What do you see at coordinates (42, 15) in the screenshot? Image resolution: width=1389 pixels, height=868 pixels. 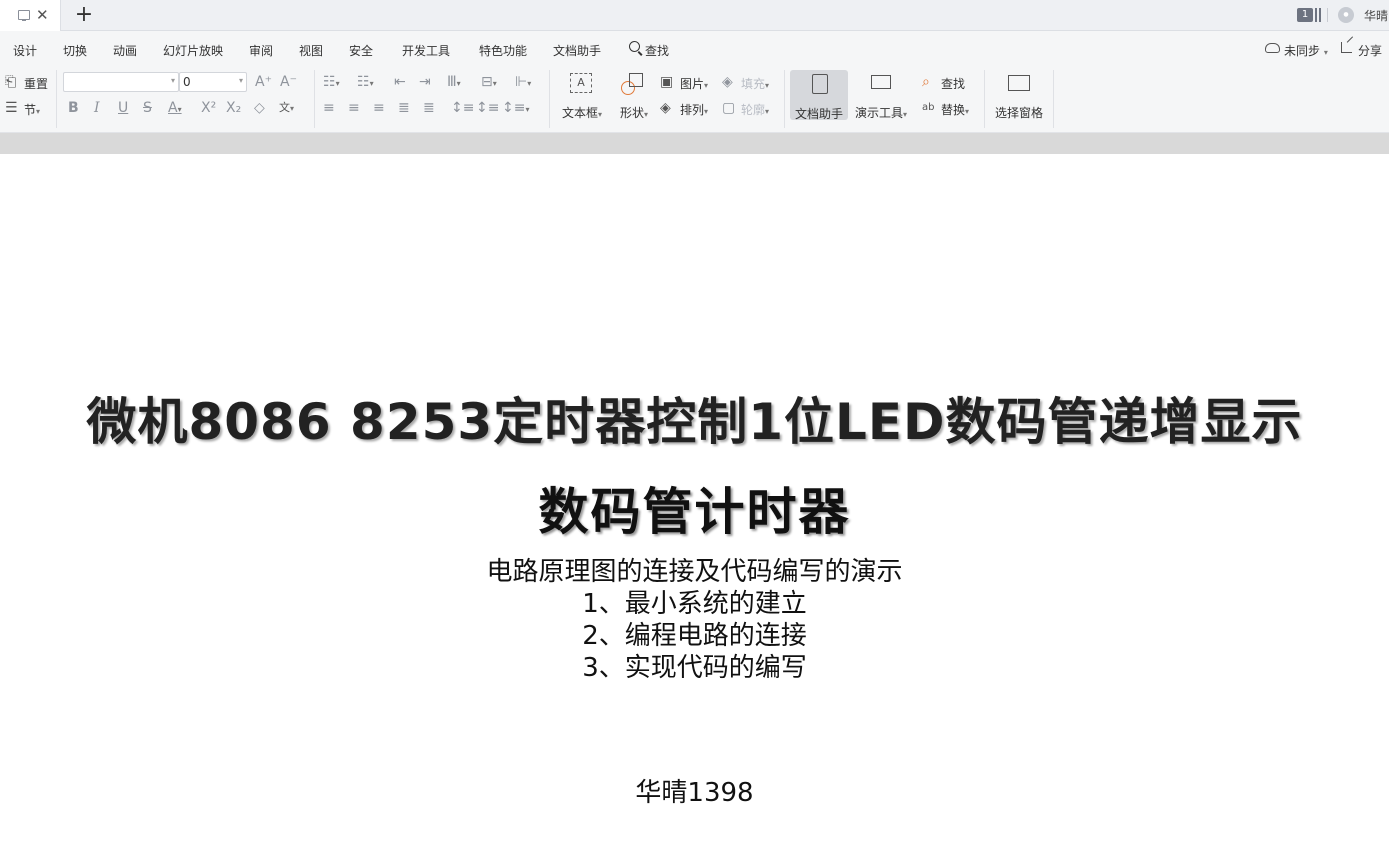 I see `close-tab-button: ✕` at bounding box center [42, 15].